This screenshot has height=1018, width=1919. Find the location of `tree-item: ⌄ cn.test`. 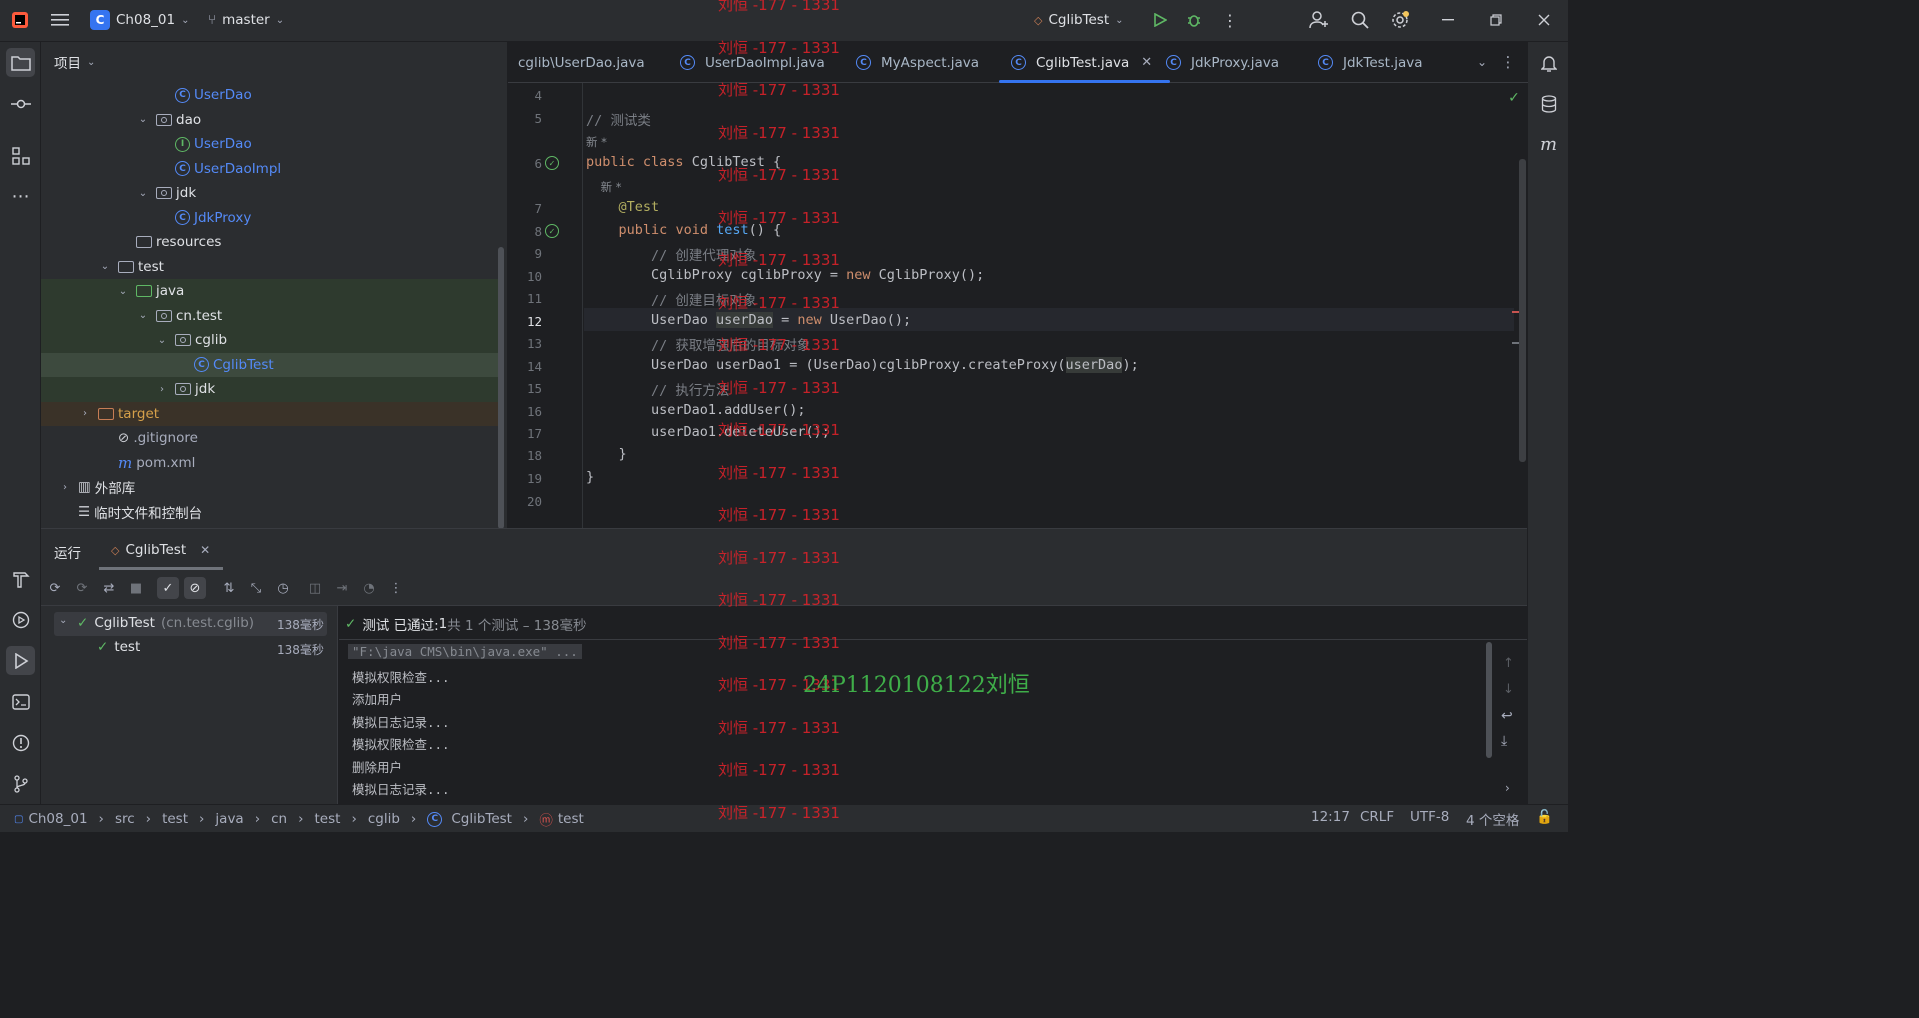

tree-item: ⌄ cn.test is located at coordinates (270, 315).